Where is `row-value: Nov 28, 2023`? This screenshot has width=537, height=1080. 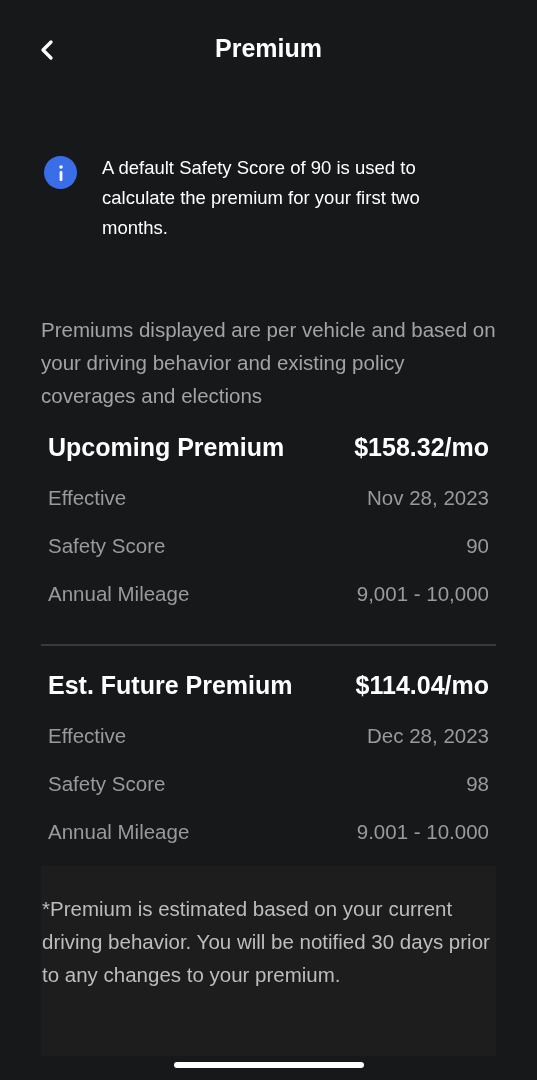
row-value: Nov 28, 2023 is located at coordinates (428, 497).